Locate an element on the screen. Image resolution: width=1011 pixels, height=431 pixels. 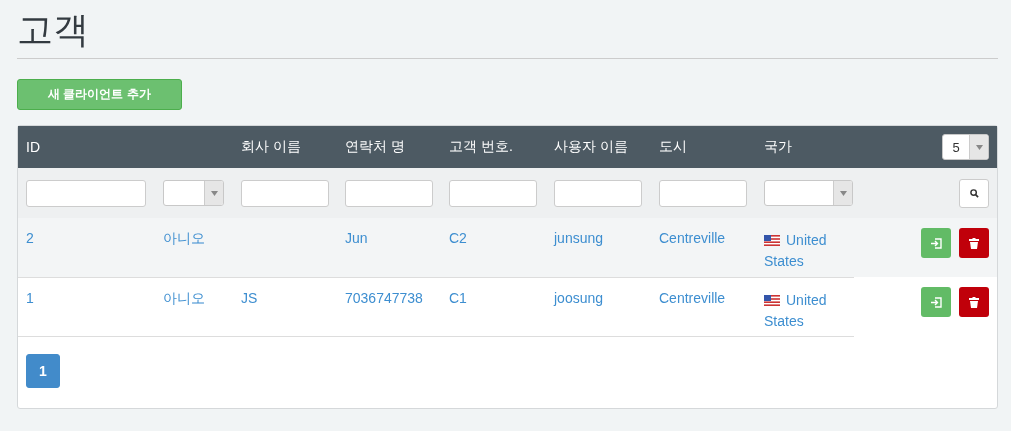
table-cell-link: 2 is located at coordinates (30, 238).